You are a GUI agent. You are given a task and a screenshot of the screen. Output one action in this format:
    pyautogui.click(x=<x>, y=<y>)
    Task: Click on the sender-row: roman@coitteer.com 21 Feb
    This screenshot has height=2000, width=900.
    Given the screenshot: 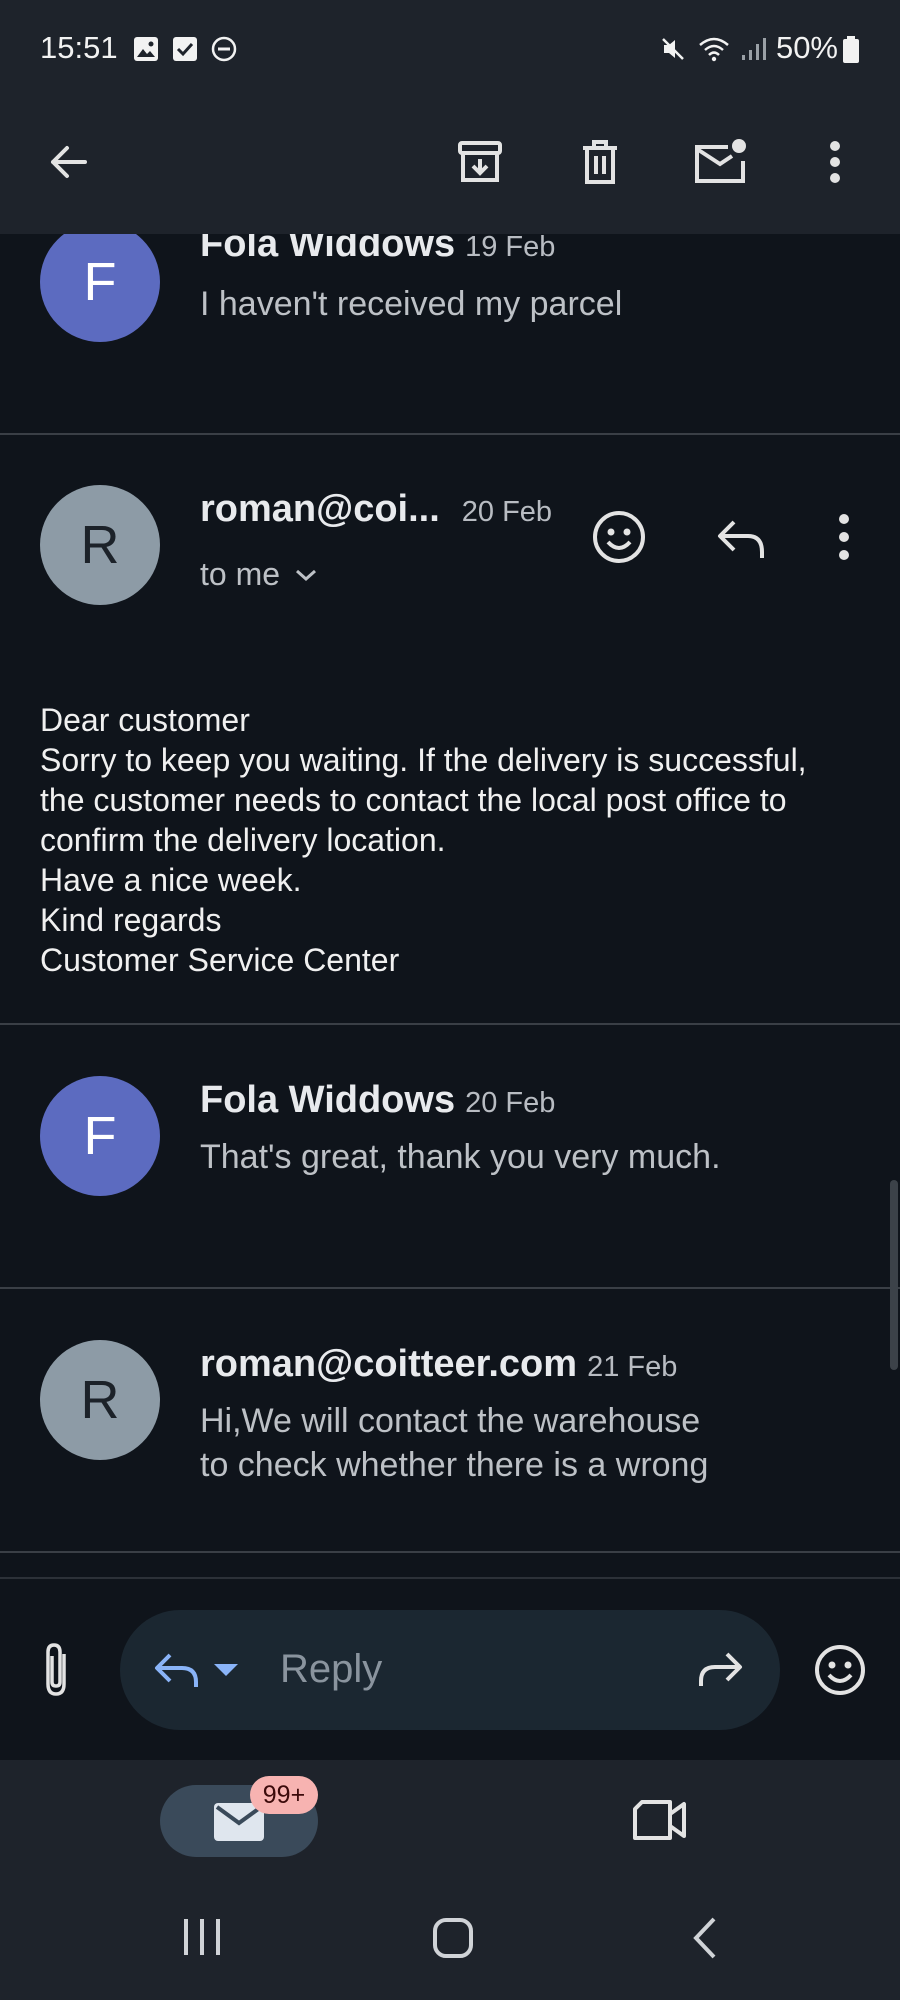 What is the action you would take?
    pyautogui.click(x=438, y=1364)
    